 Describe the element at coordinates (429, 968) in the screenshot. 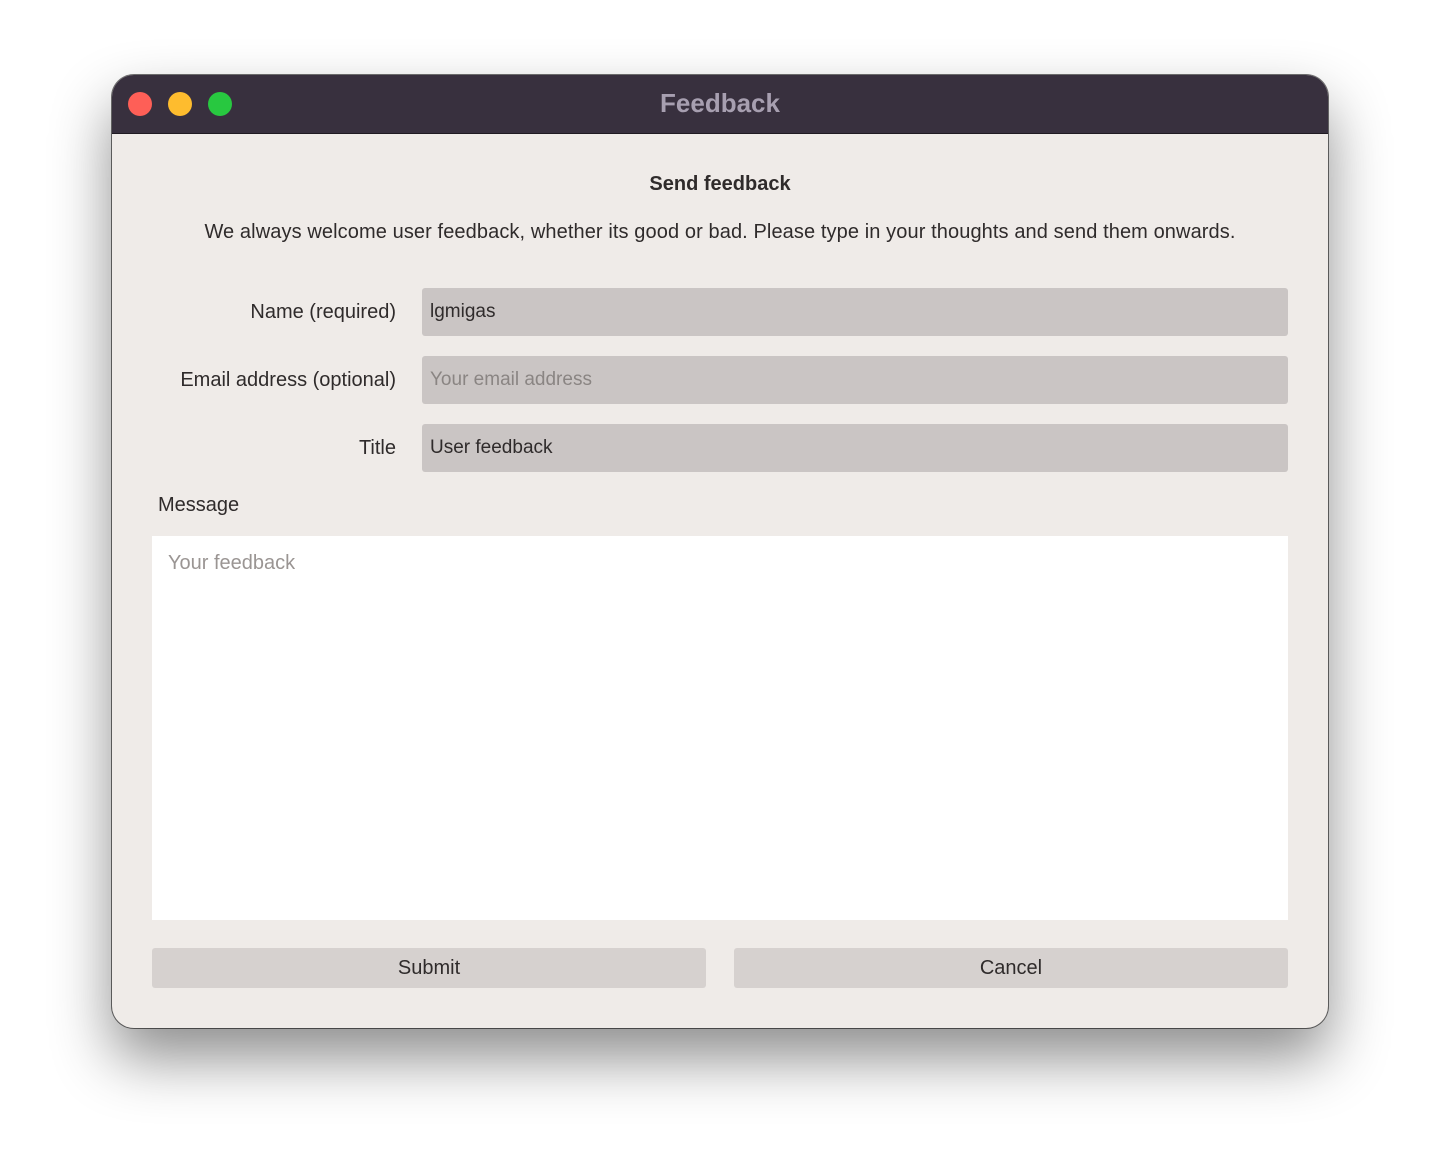

I see `submit-button: Submit` at that location.